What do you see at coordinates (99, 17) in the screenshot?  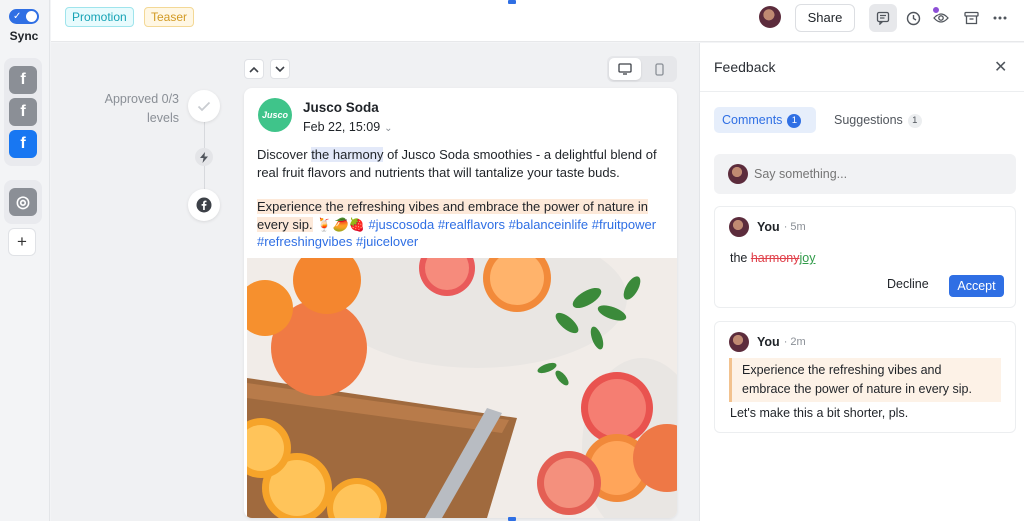 I see `tag-promotion: Promotion` at bounding box center [99, 17].